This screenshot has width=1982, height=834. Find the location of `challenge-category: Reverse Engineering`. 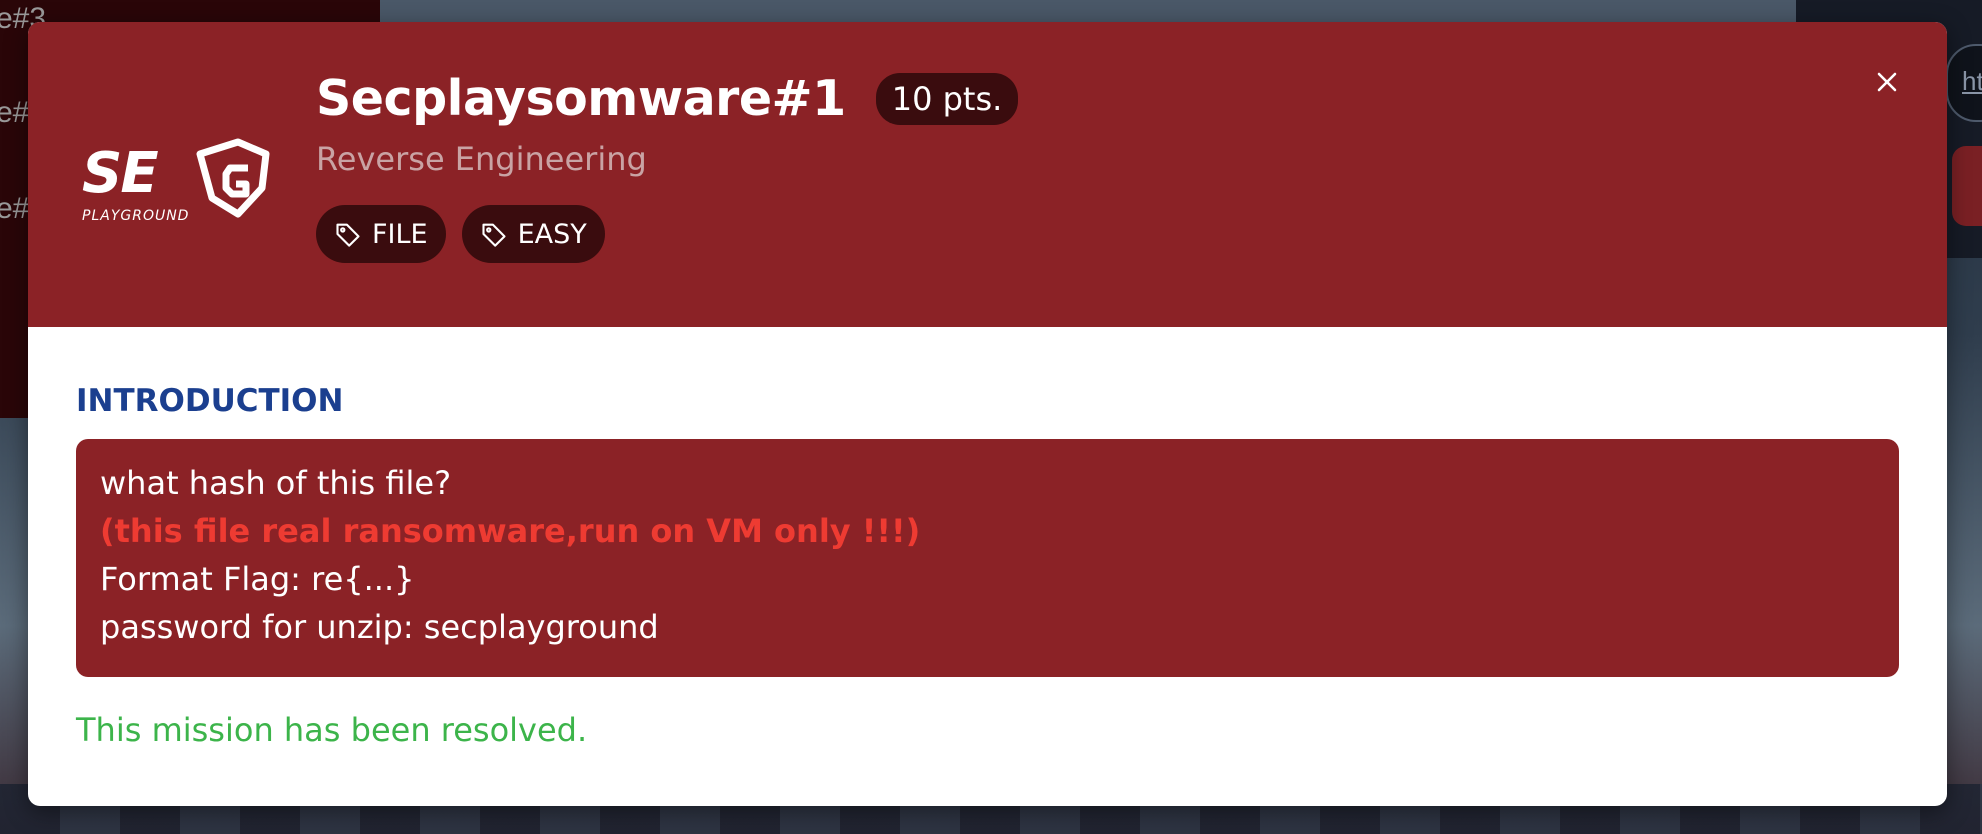

challenge-category: Reverse Engineering is located at coordinates (481, 159).